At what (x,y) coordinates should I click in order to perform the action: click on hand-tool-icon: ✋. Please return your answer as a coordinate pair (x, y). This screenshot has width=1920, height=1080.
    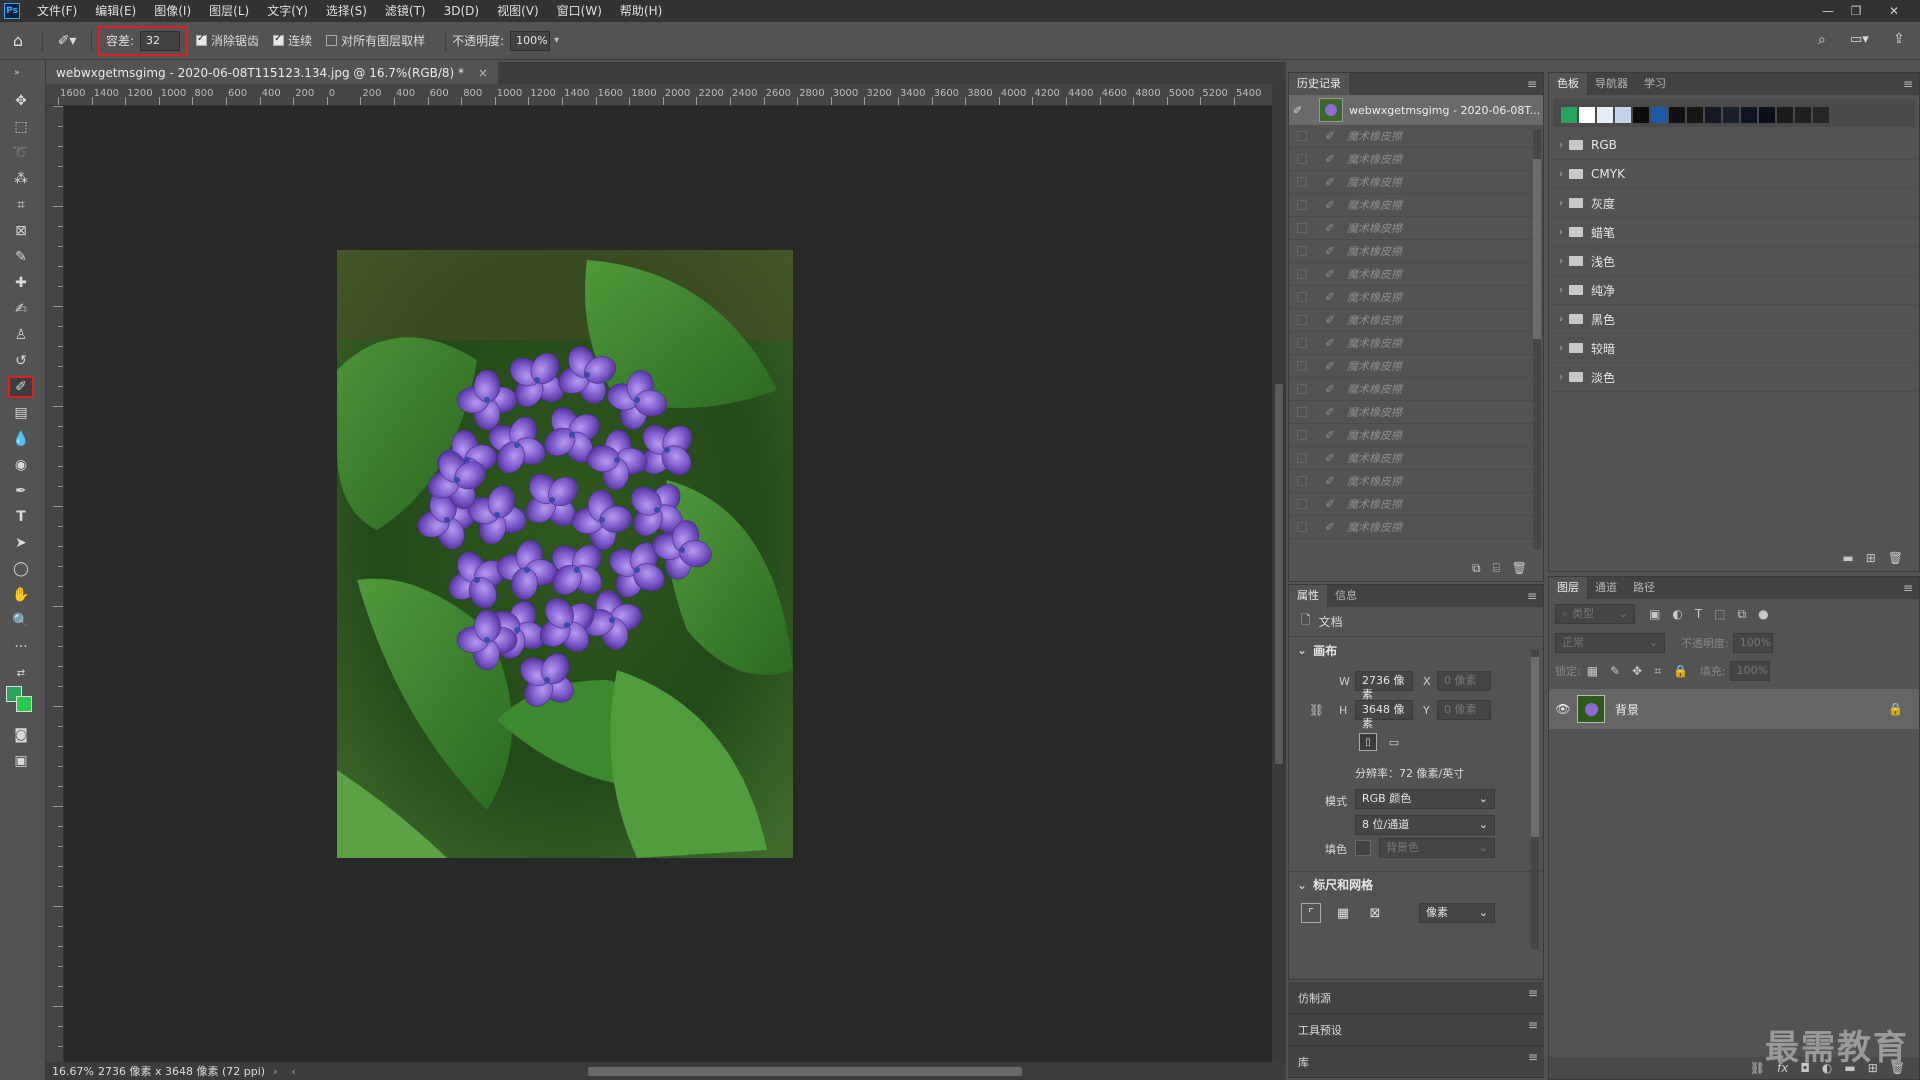
    Looking at the image, I should click on (21, 595).